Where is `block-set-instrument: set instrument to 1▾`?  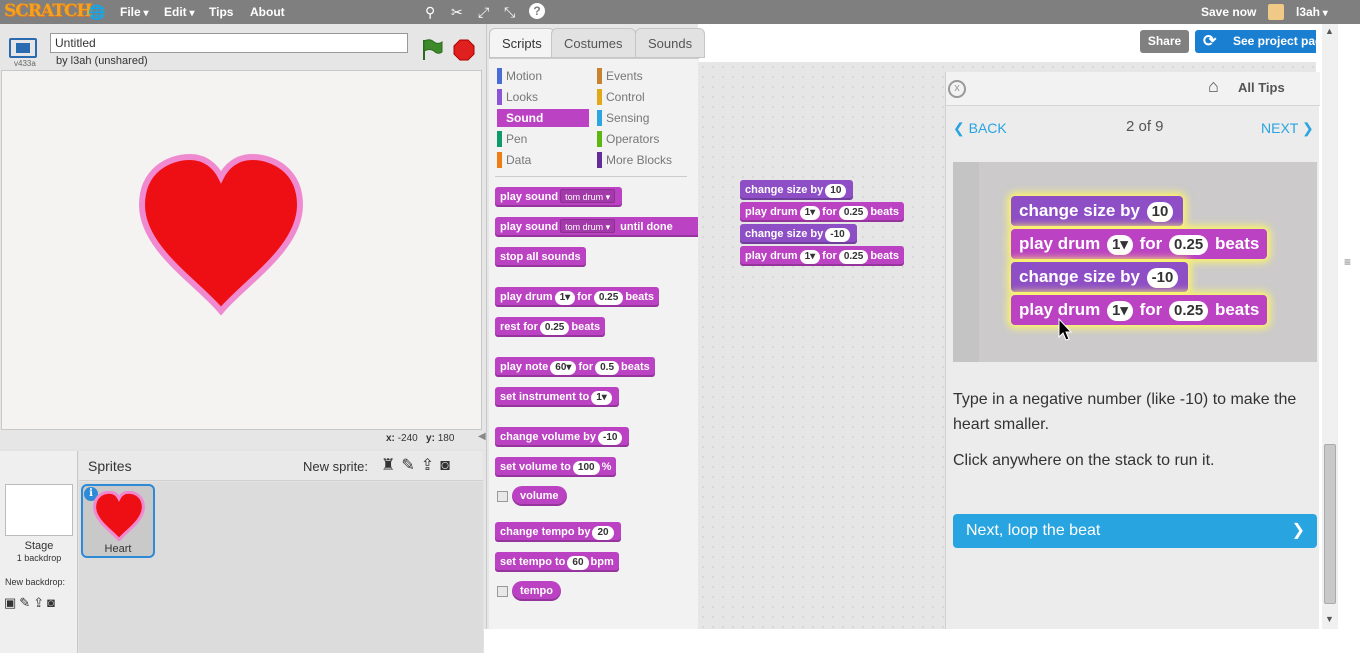 block-set-instrument: set instrument to 1▾ is located at coordinates (557, 397).